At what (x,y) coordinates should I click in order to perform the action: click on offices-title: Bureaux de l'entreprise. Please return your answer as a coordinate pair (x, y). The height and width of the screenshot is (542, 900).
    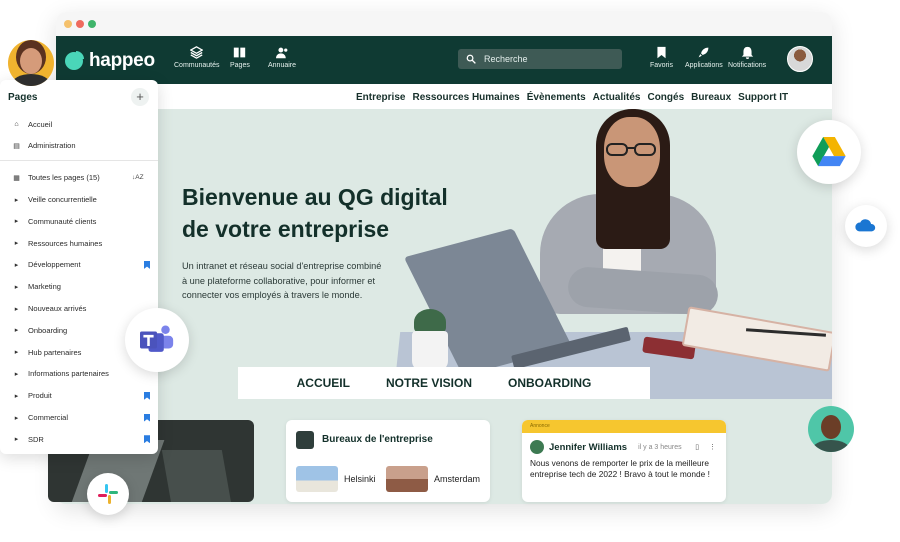
    Looking at the image, I should click on (377, 439).